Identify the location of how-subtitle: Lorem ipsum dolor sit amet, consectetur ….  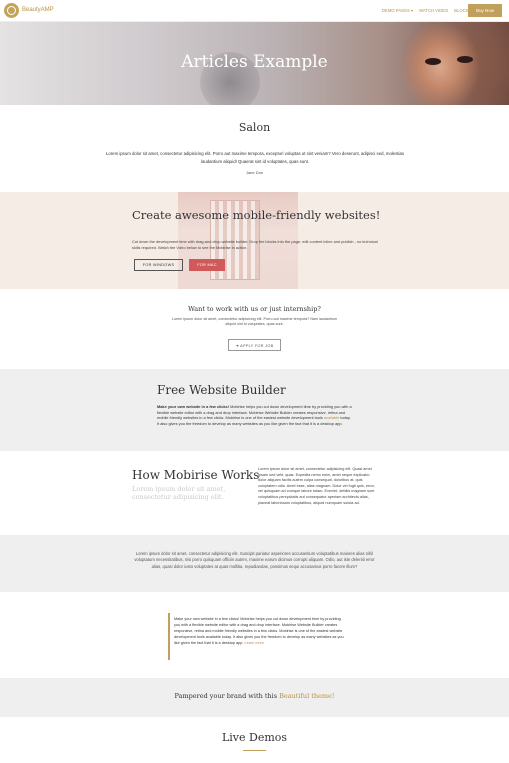
(179, 493).